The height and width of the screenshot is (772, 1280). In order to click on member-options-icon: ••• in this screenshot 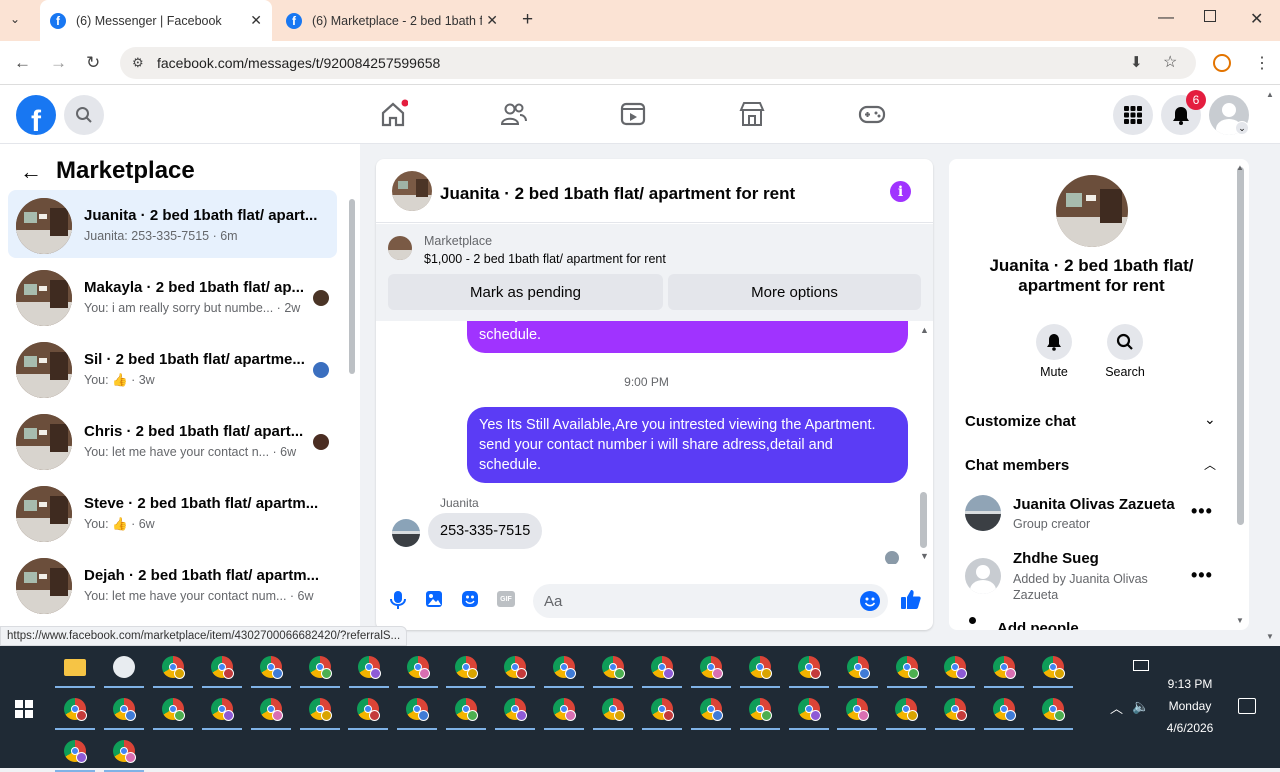, I will do `click(1202, 511)`.